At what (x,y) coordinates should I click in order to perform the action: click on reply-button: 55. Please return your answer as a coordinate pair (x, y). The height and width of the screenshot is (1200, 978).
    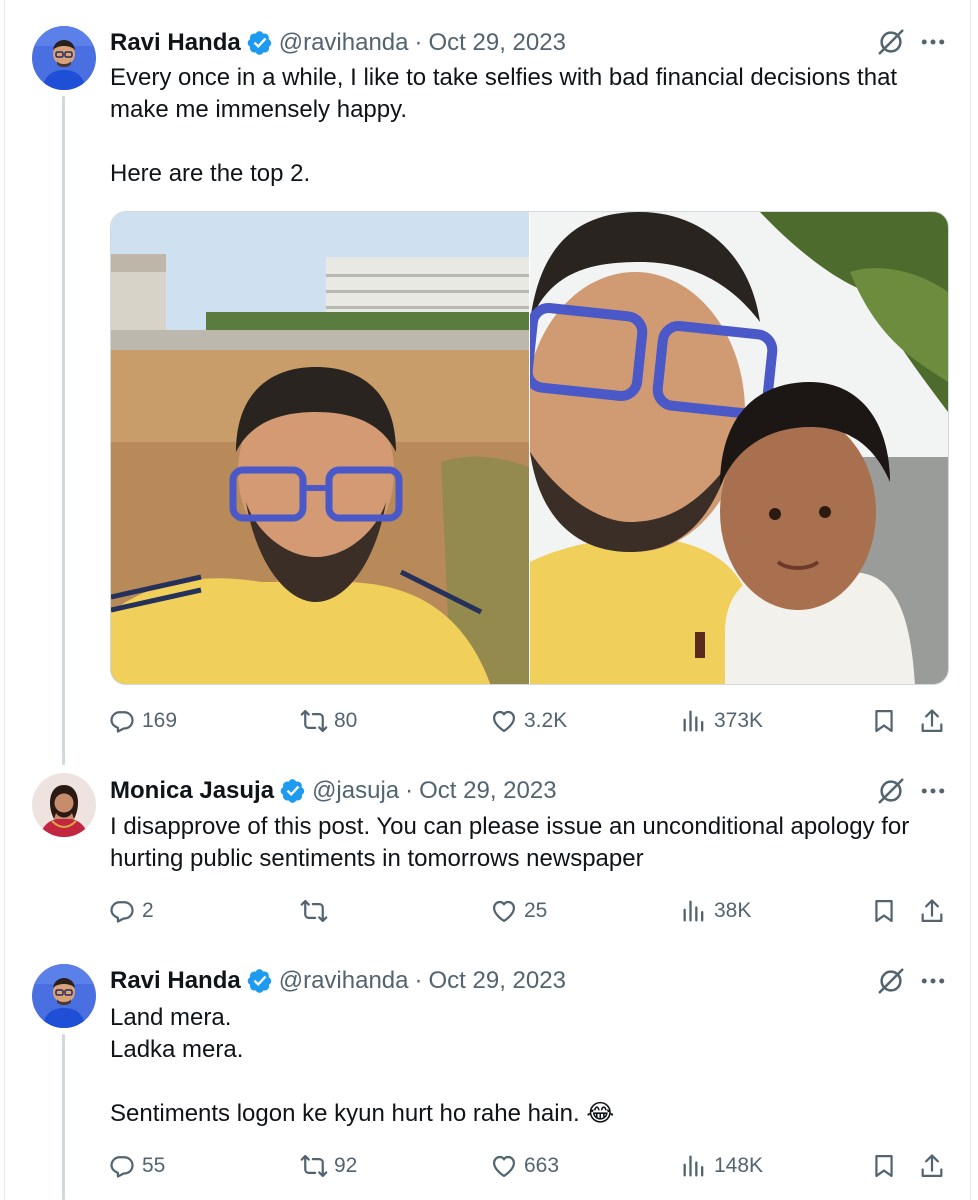
    Looking at the image, I should click on (136, 1166).